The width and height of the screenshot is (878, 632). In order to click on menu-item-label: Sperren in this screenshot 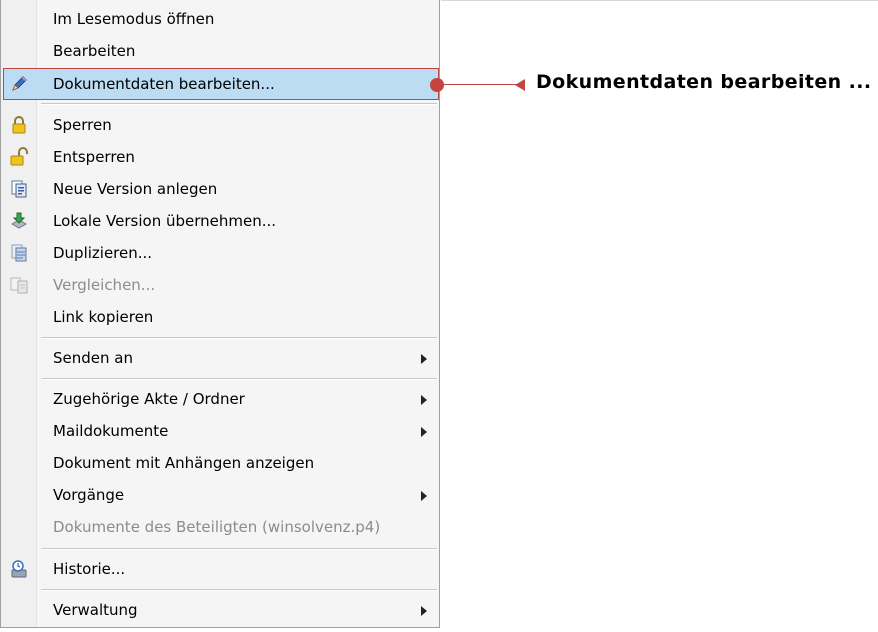, I will do `click(82, 125)`.